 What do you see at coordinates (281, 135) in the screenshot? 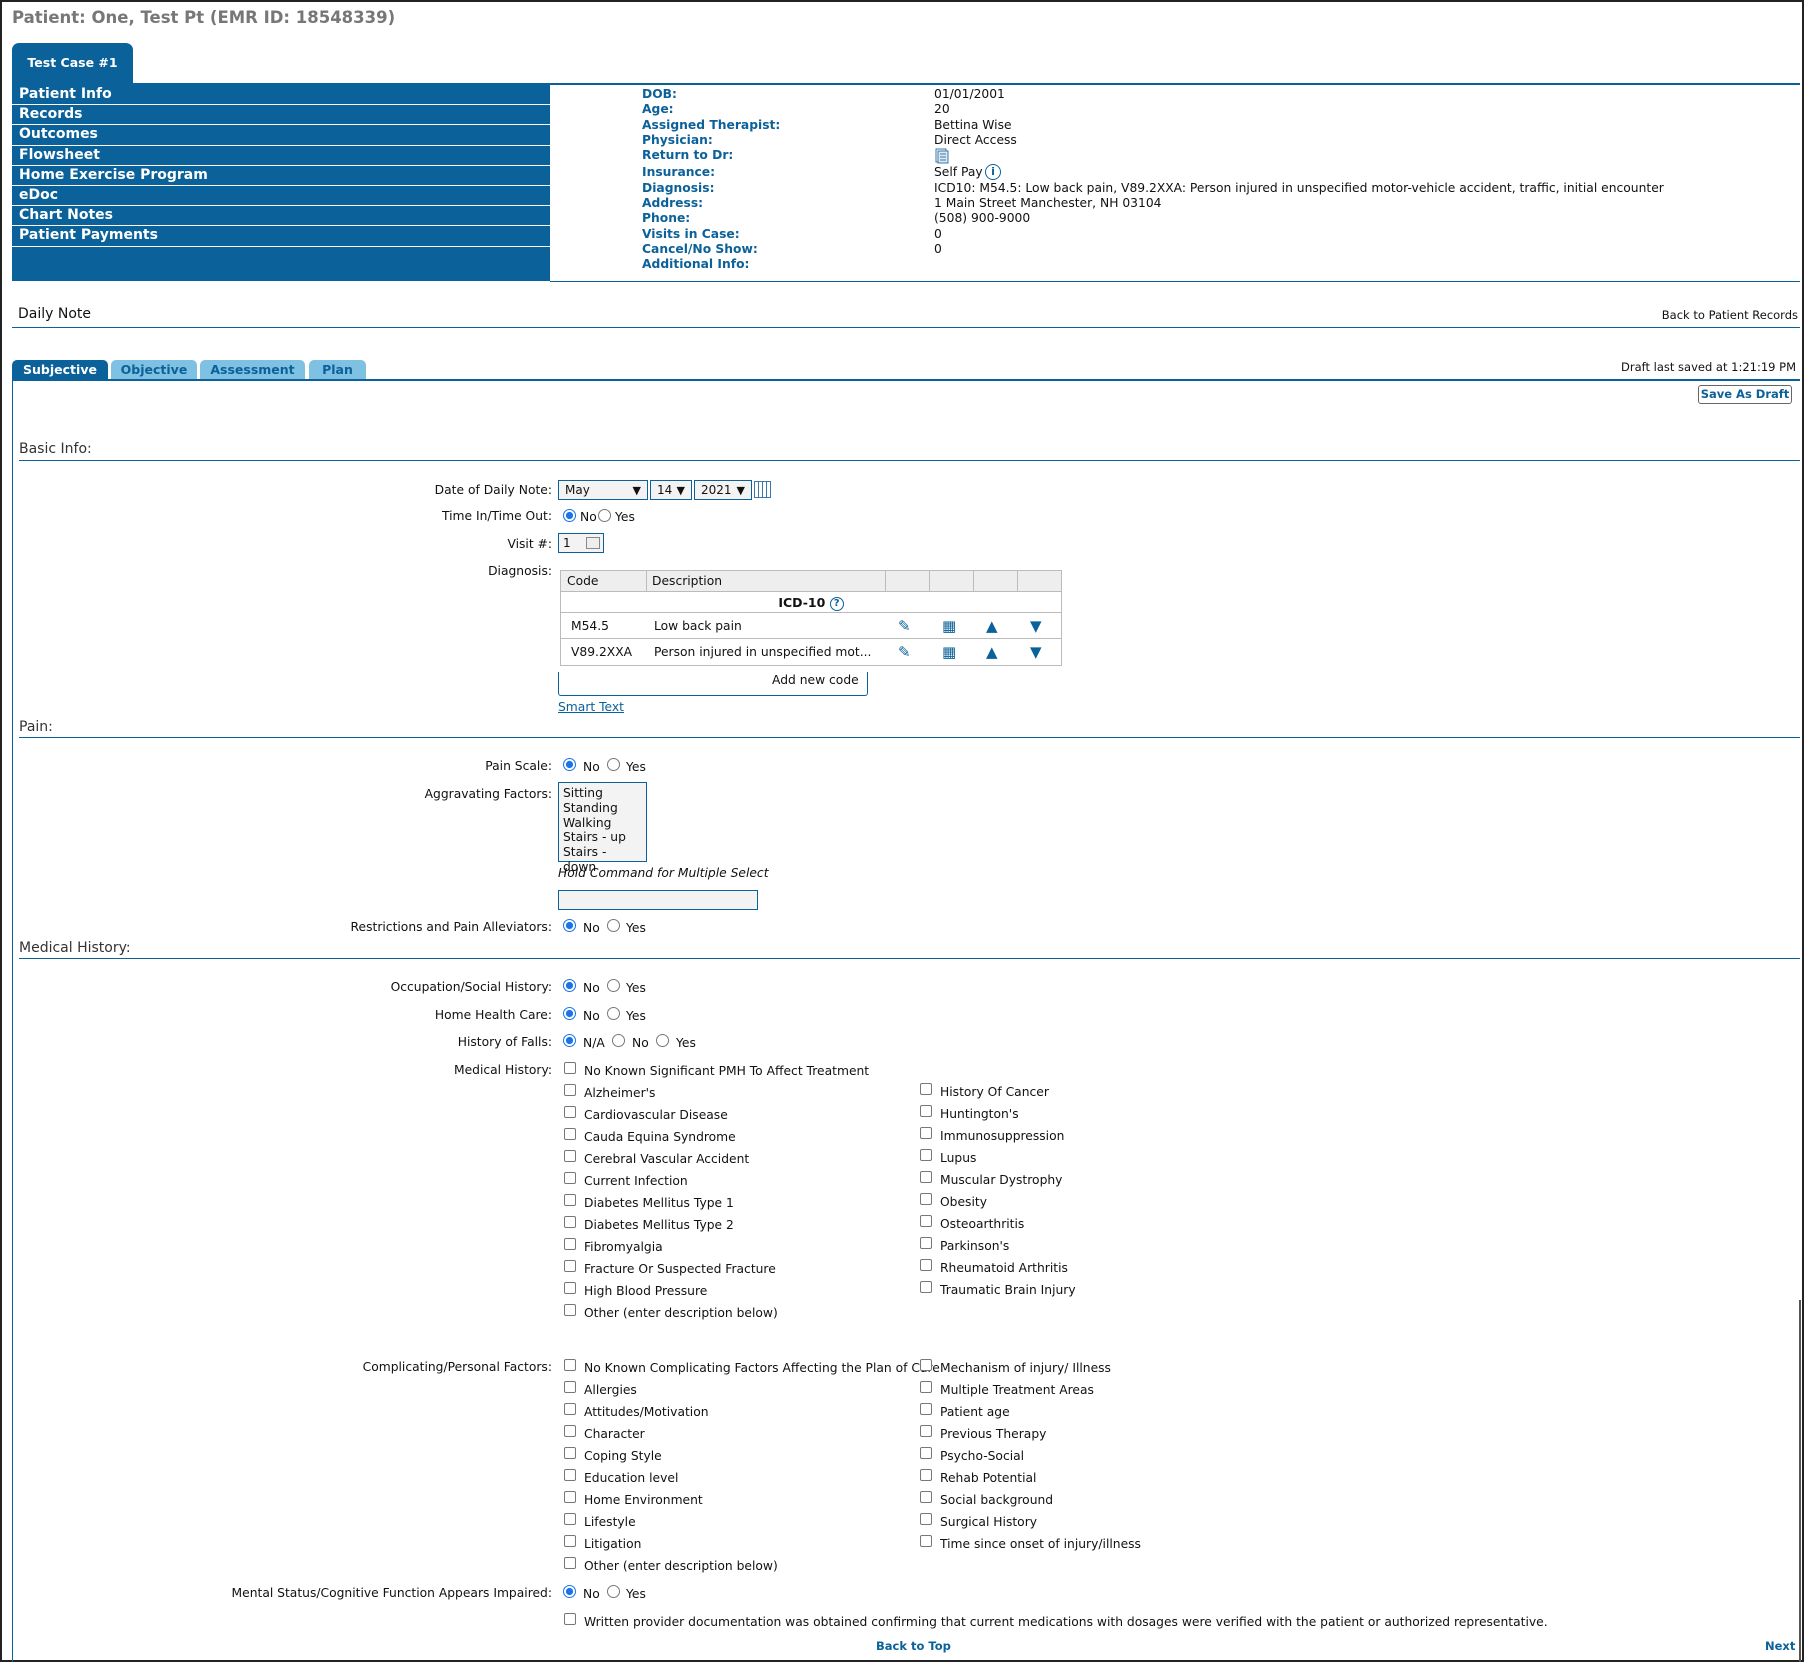
I see `sidebar-item-outcomes: Outcomes` at bounding box center [281, 135].